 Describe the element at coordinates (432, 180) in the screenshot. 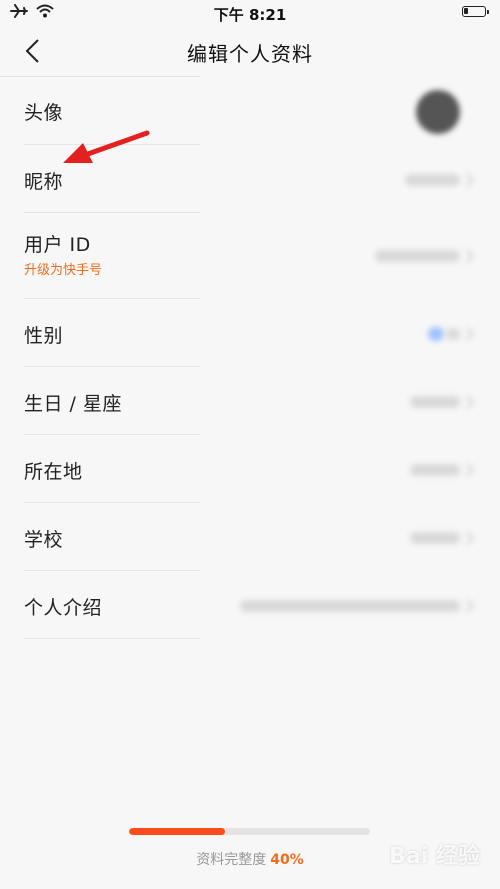

I see `nickname-value` at that location.